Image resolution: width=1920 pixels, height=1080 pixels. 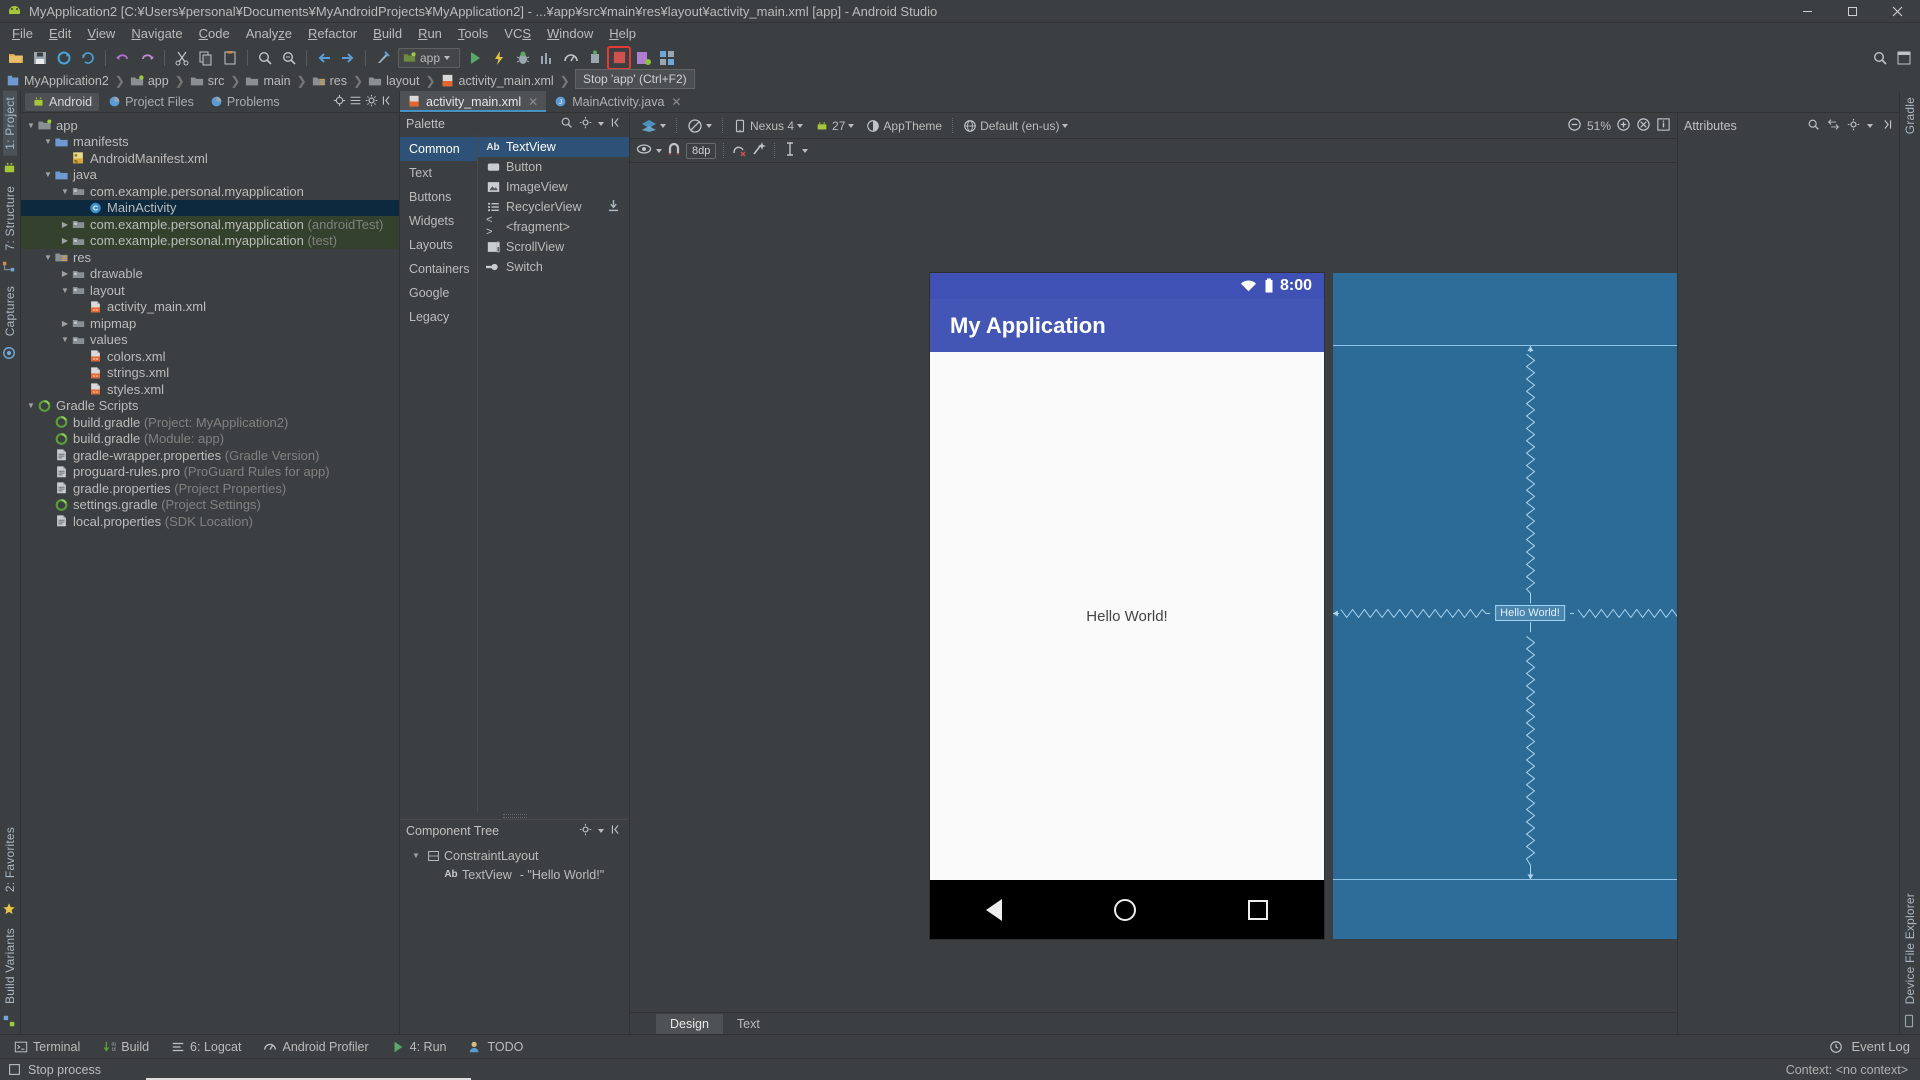 What do you see at coordinates (101, 33) in the screenshot?
I see `menu-view: View` at bounding box center [101, 33].